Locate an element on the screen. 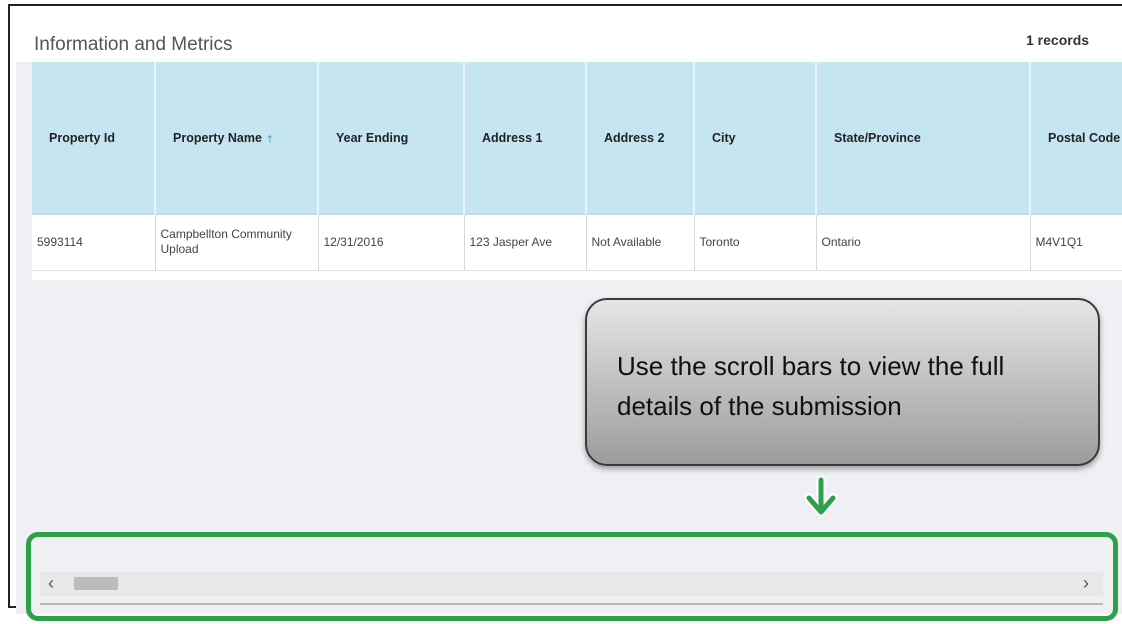 The height and width of the screenshot is (624, 1122). column-header-year-ending: Year Ending is located at coordinates (391, 138).